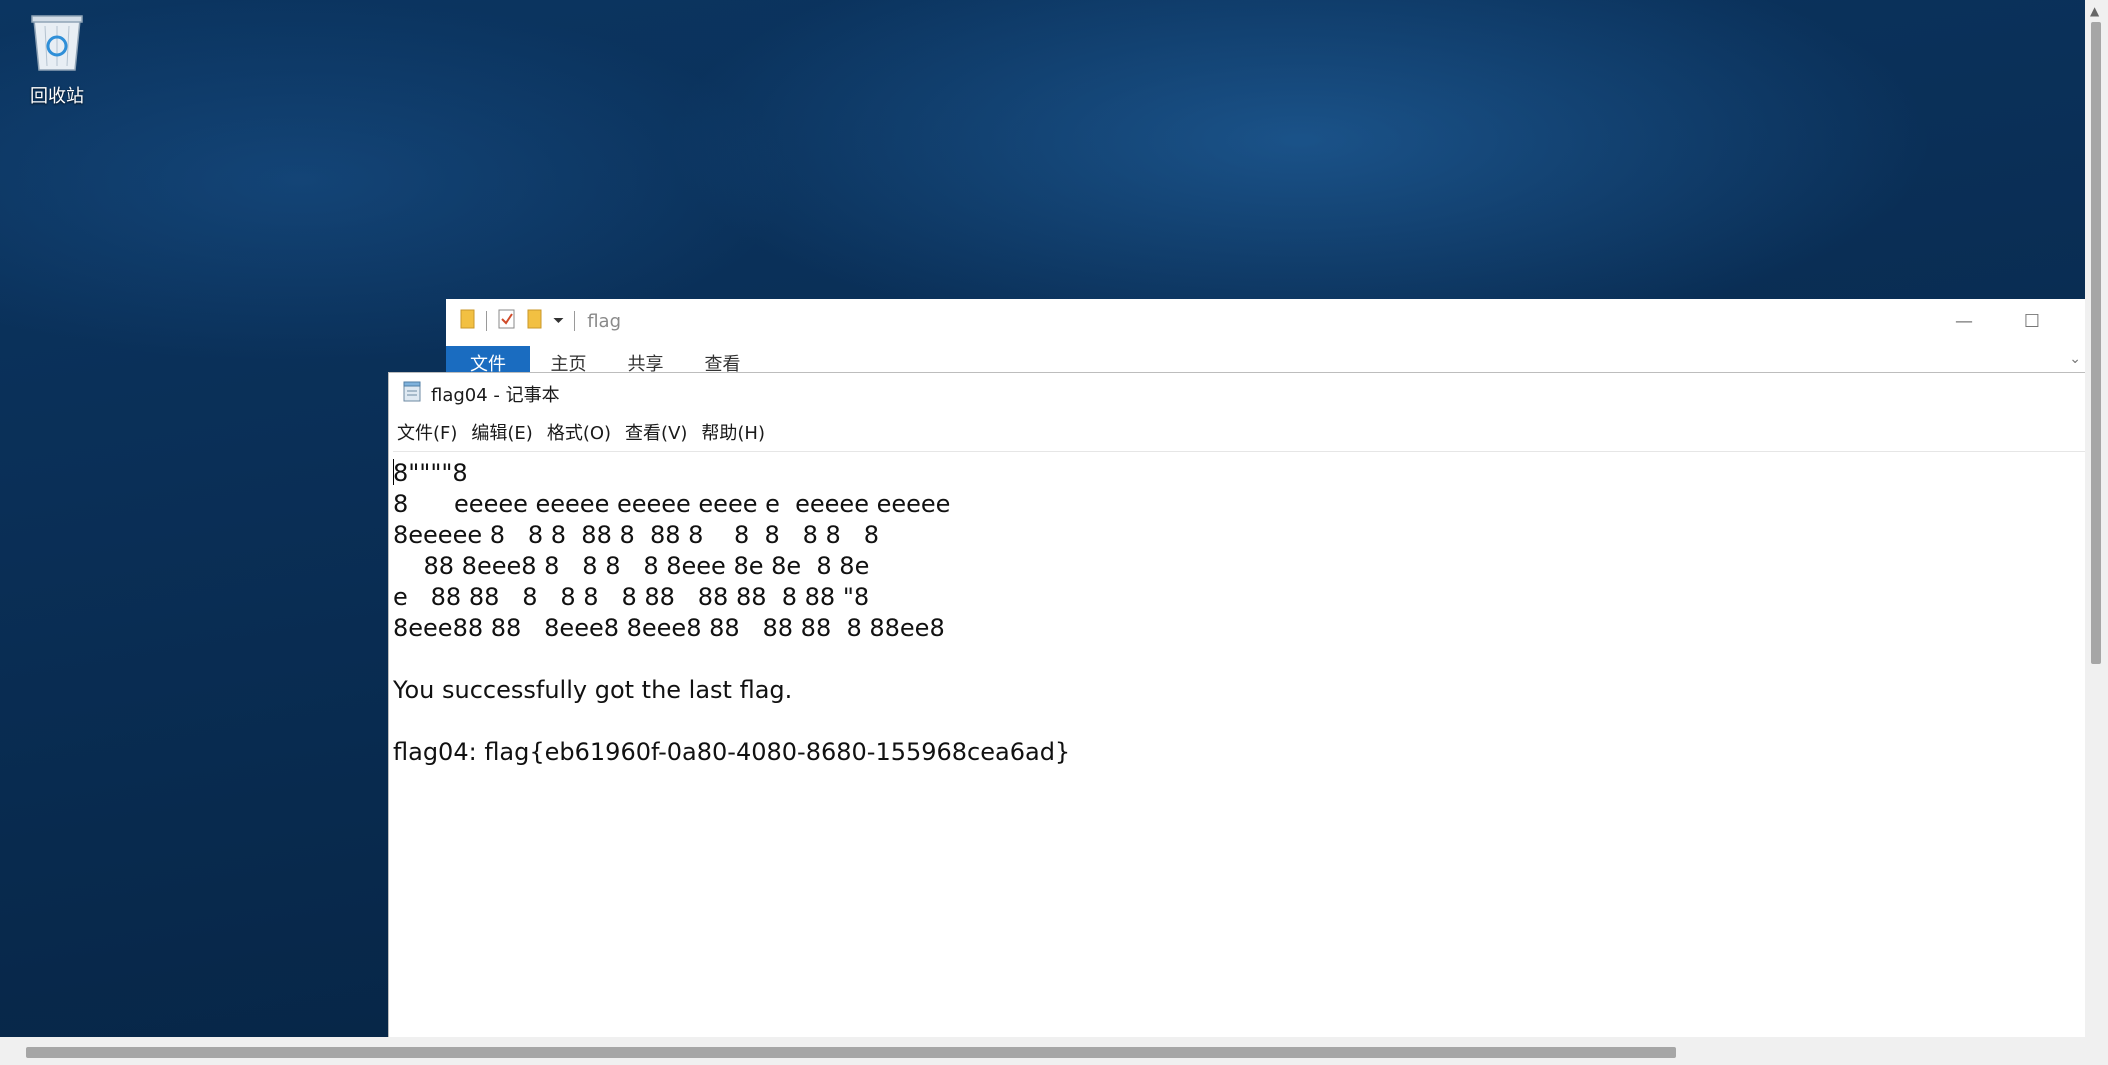 The width and height of the screenshot is (2108, 1065). Describe the element at coordinates (57, 96) in the screenshot. I see `recycle-bin-label: 回收站` at that location.